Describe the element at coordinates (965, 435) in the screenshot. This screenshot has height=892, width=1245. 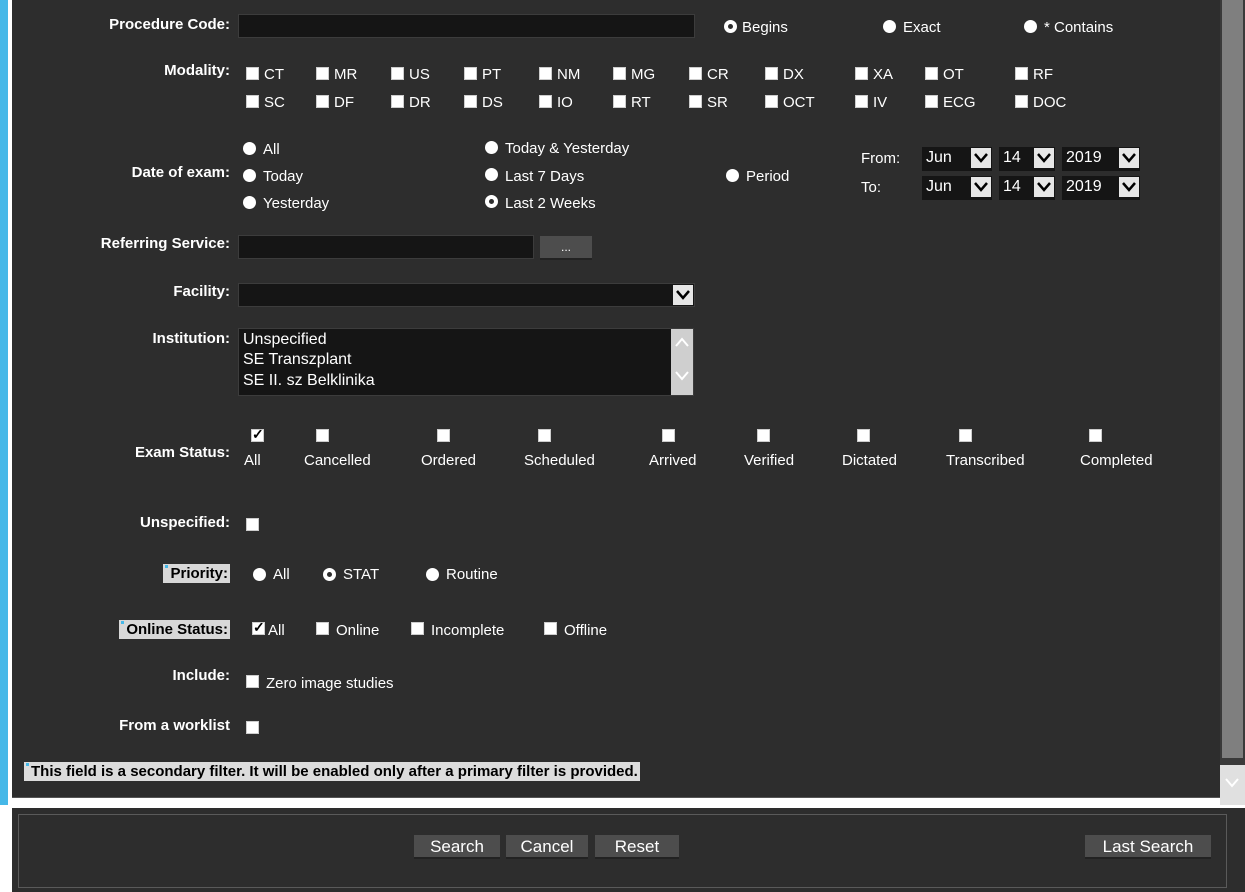
I see `exam-status-transcribed-checkbox` at that location.